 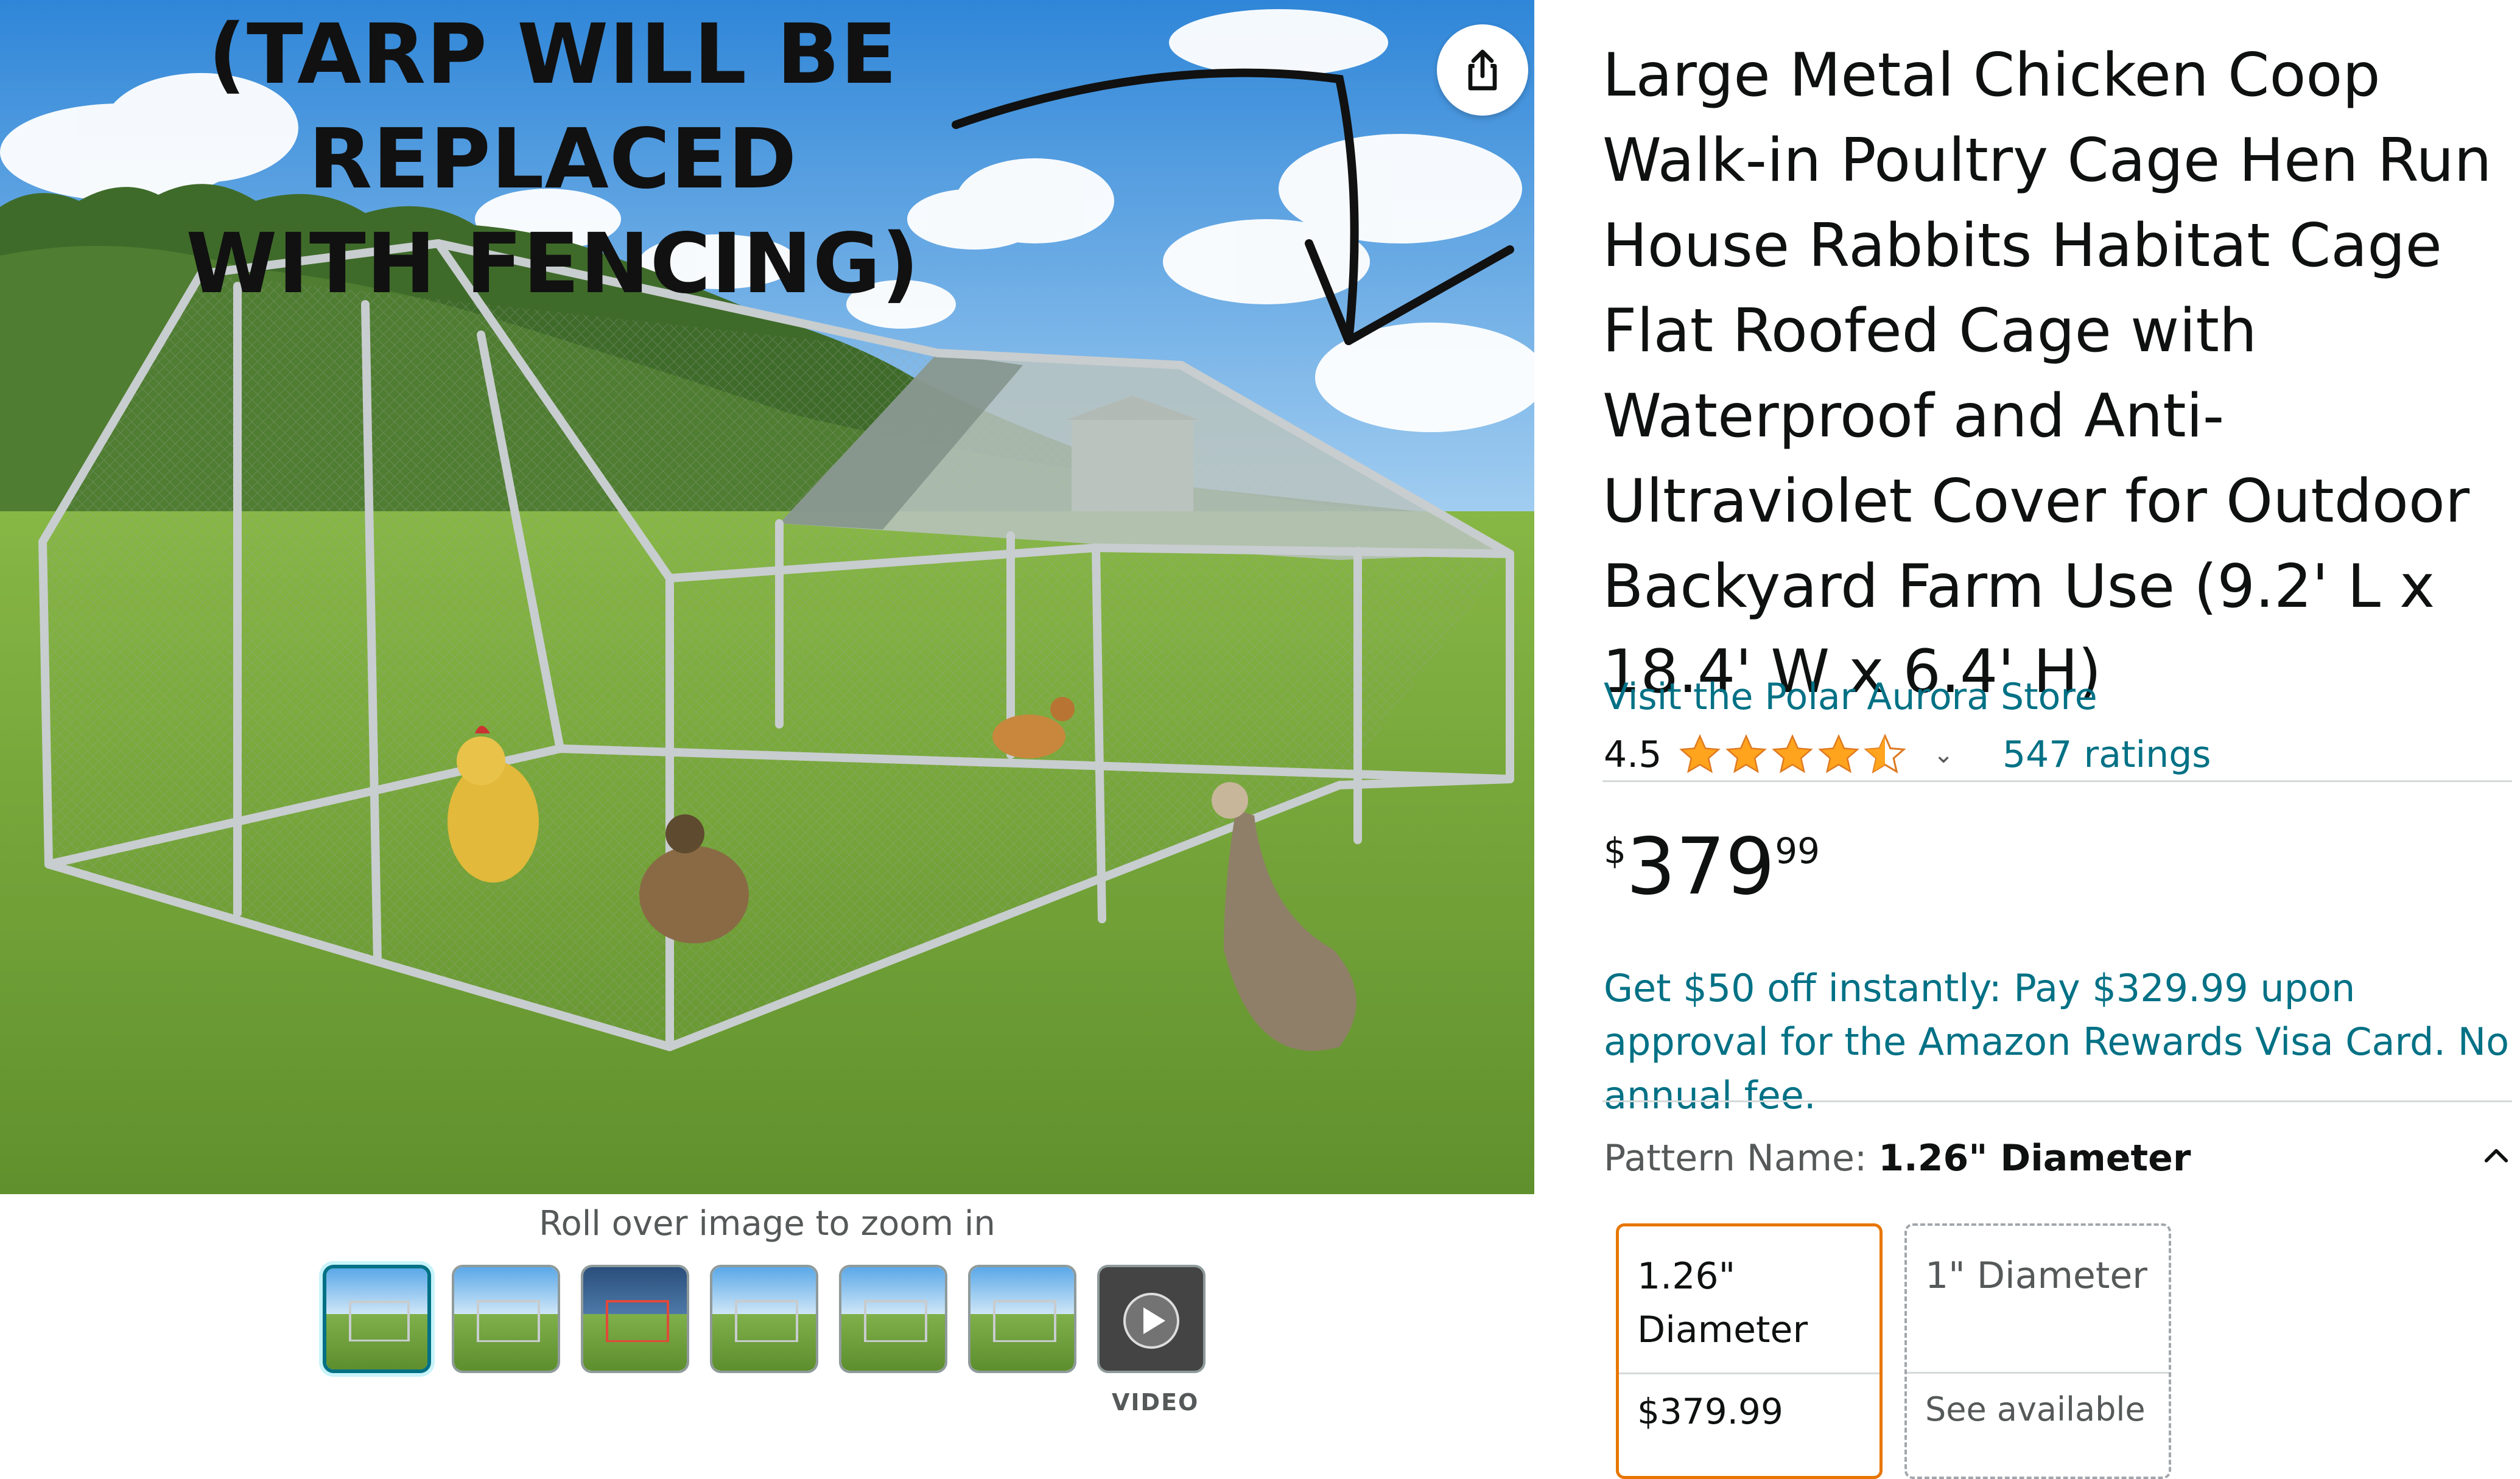 What do you see at coordinates (1815, 754) in the screenshot?
I see `star-rating: ⌄` at bounding box center [1815, 754].